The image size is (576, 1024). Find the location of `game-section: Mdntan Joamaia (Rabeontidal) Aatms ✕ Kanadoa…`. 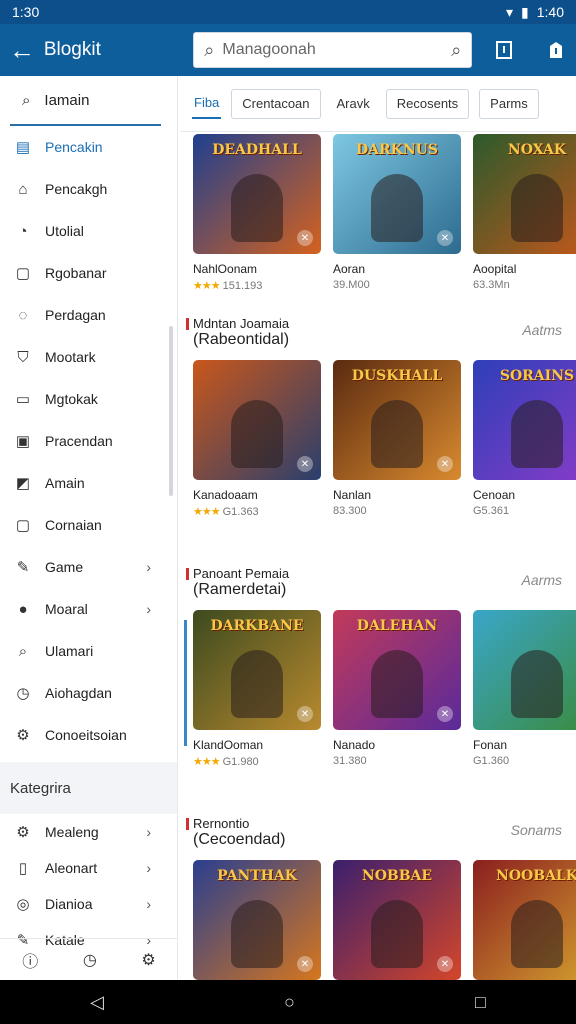

game-section: Mdntan Joamaia (Rabeontidal) Aatms ✕ Kanadoa… is located at coordinates (378, 412).